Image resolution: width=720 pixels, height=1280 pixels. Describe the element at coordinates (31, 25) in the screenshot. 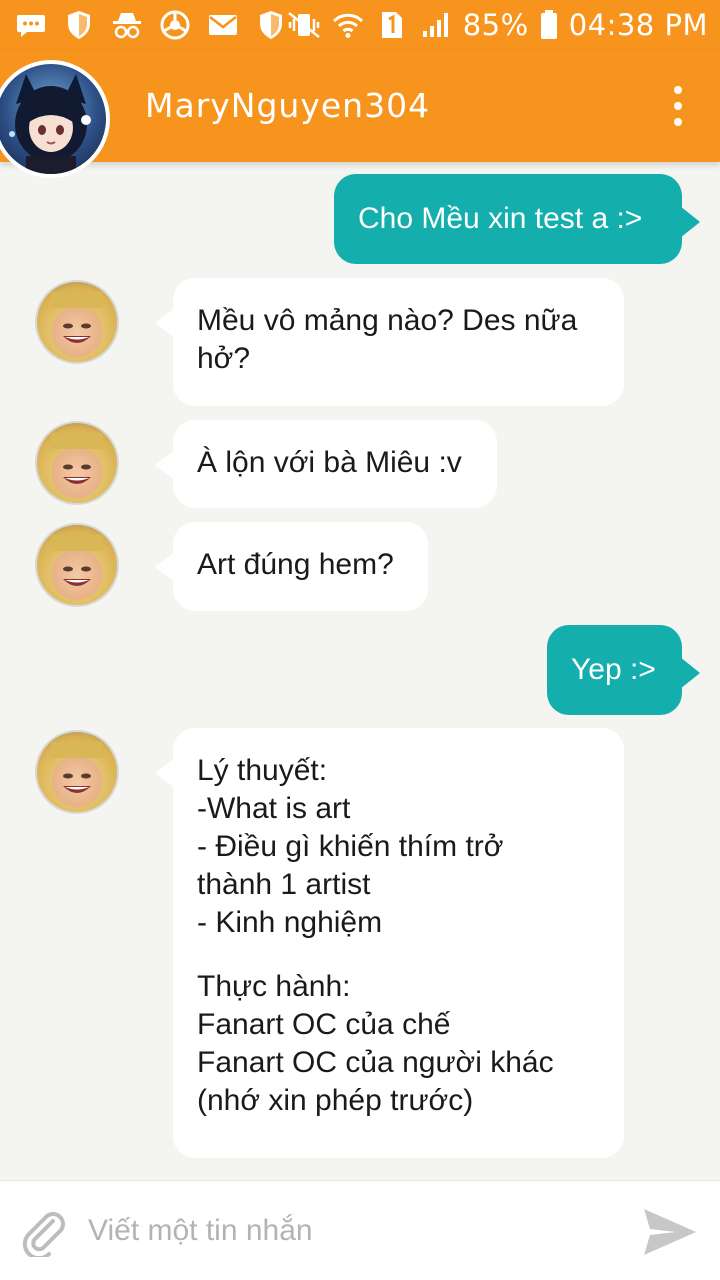

I see `message-icon` at that location.